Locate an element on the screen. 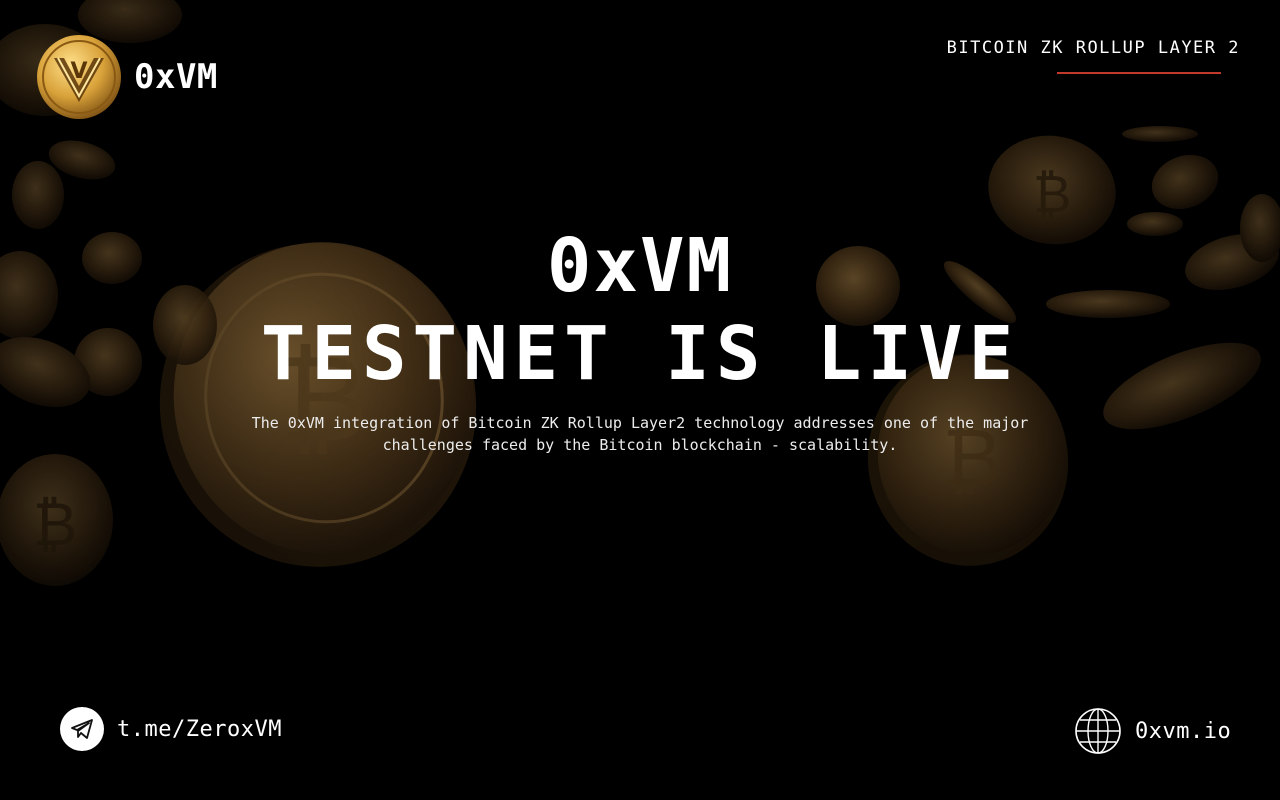 This screenshot has height=800, width=1280. tagline-underline is located at coordinates (1139, 73).